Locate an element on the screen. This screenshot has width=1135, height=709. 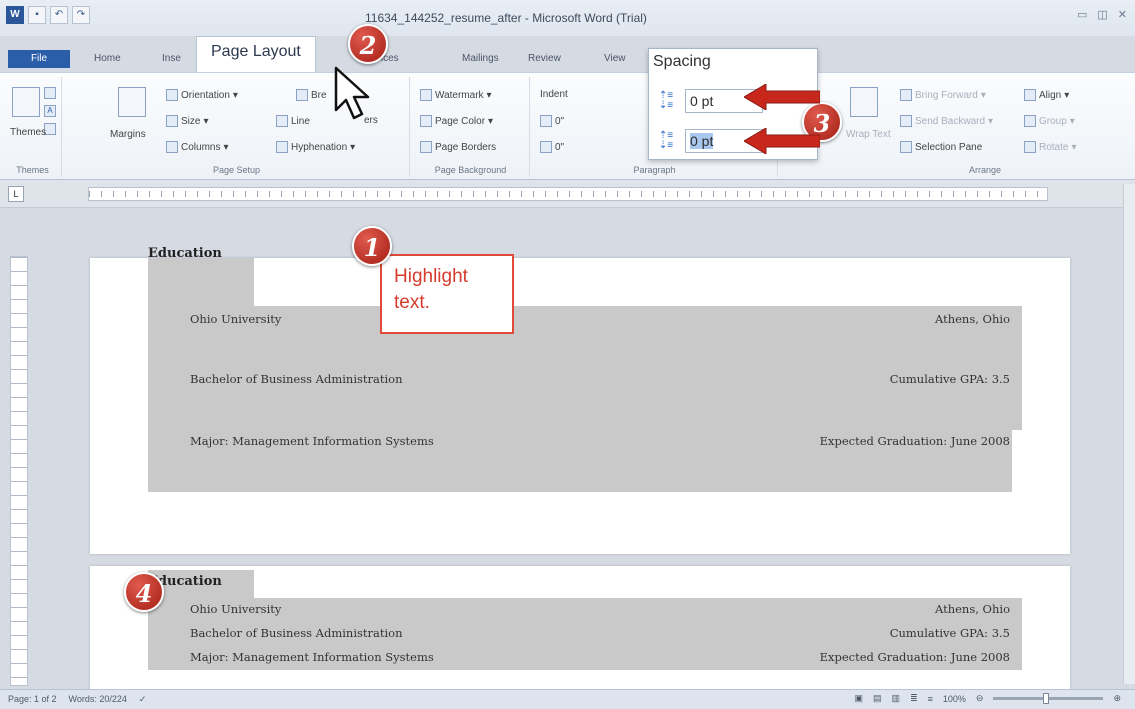
full-screen-icon: ▤ is located at coordinates (877, 698).